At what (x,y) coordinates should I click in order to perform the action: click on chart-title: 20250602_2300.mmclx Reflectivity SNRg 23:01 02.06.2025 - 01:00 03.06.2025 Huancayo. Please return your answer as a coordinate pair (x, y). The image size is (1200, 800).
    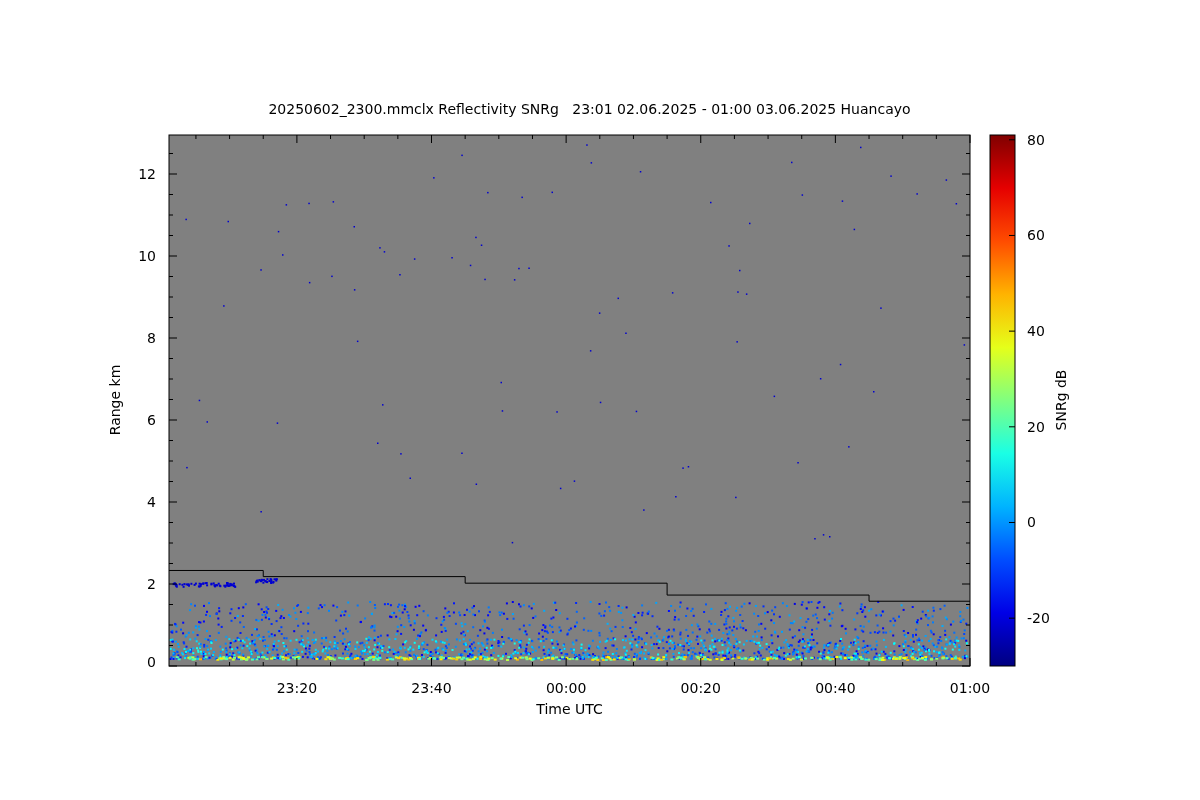
    Looking at the image, I should click on (589, 109).